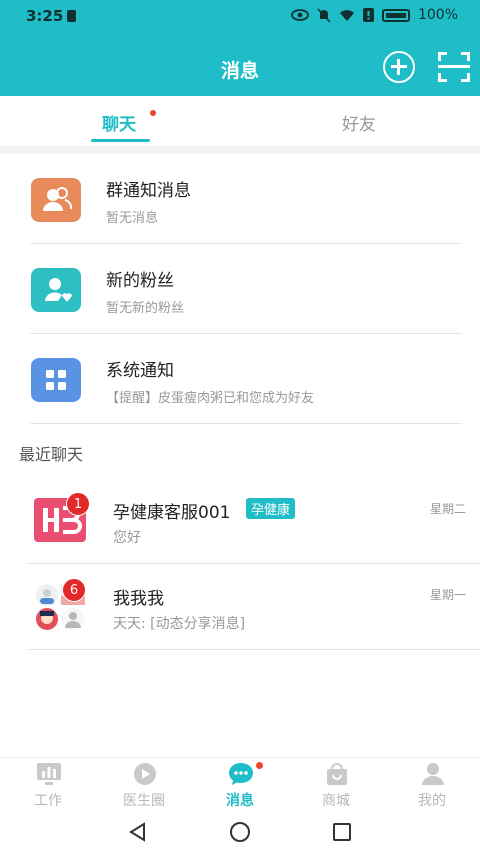 This screenshot has width=480, height=853. I want to click on recent-chats-heading: 最近聊天, so click(51, 454).